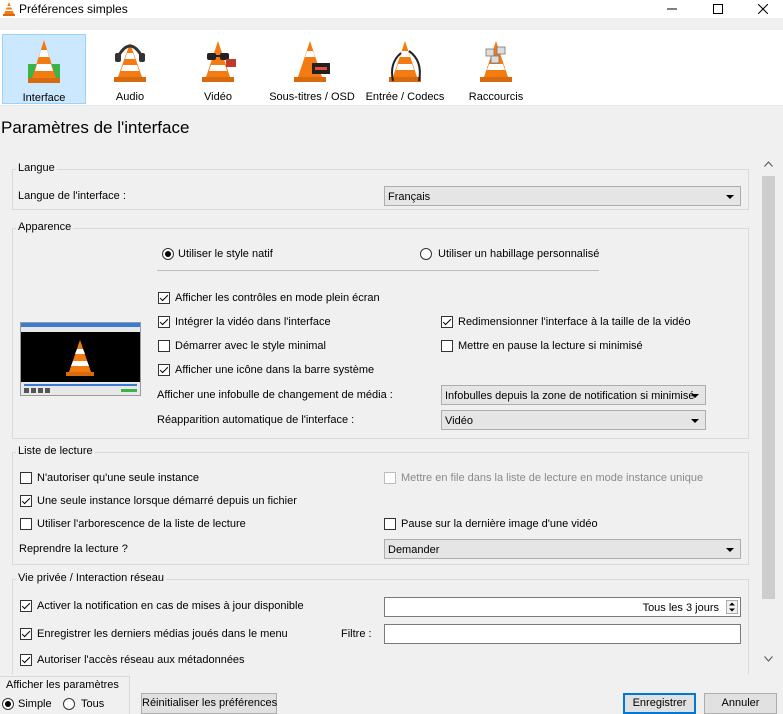 This screenshot has height=714, width=783. What do you see at coordinates (8, 704) in the screenshot?
I see `simple-radio` at bounding box center [8, 704].